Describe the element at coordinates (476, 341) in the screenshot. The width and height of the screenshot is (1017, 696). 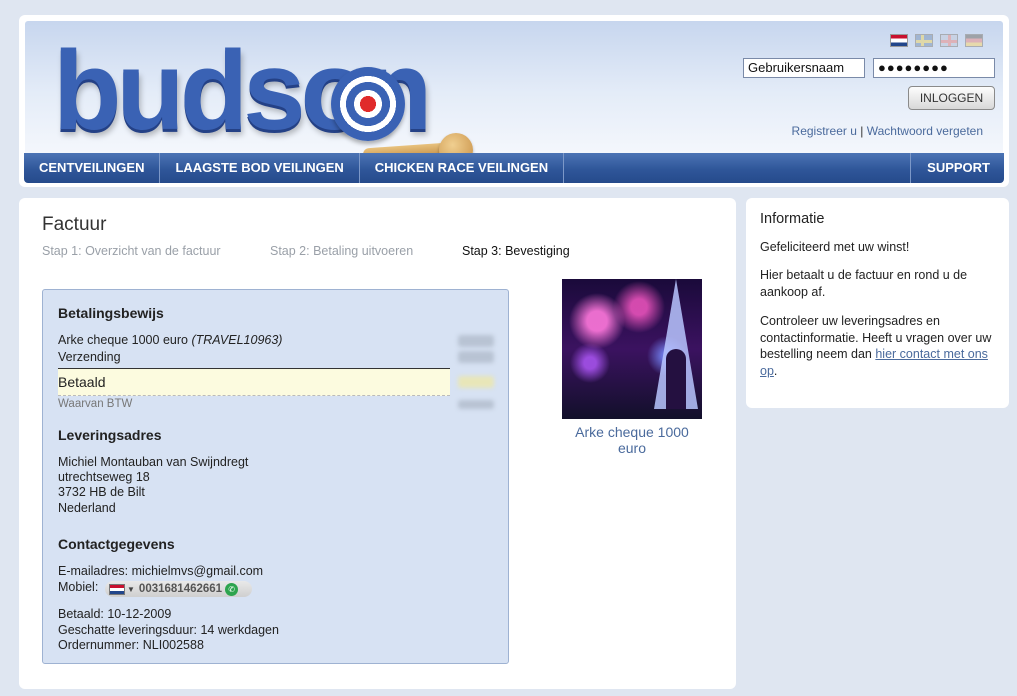
I see `item-amount-blurred` at that location.